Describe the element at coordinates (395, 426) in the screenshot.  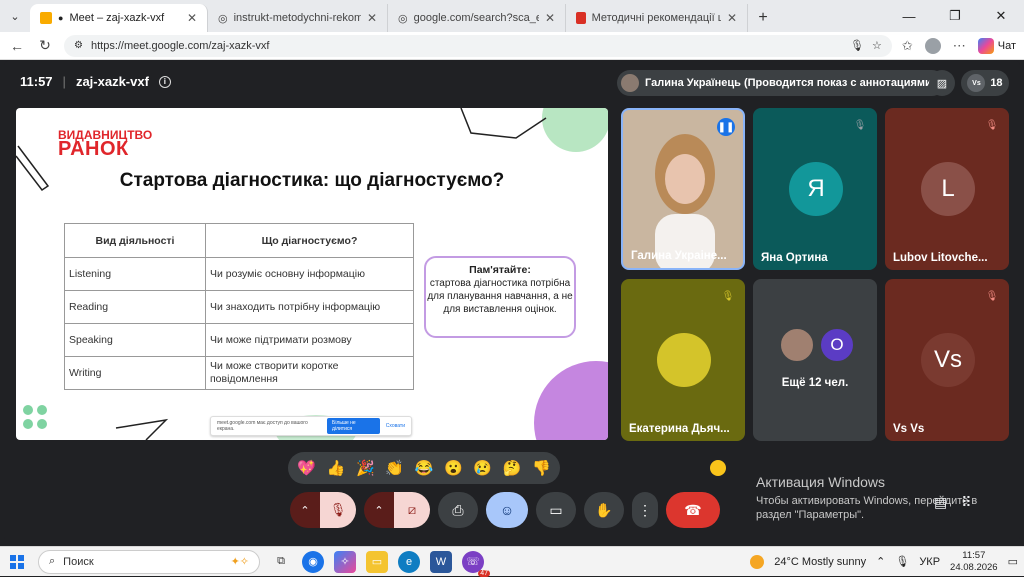
I see `hide-share-bar-link: Сховати` at that location.